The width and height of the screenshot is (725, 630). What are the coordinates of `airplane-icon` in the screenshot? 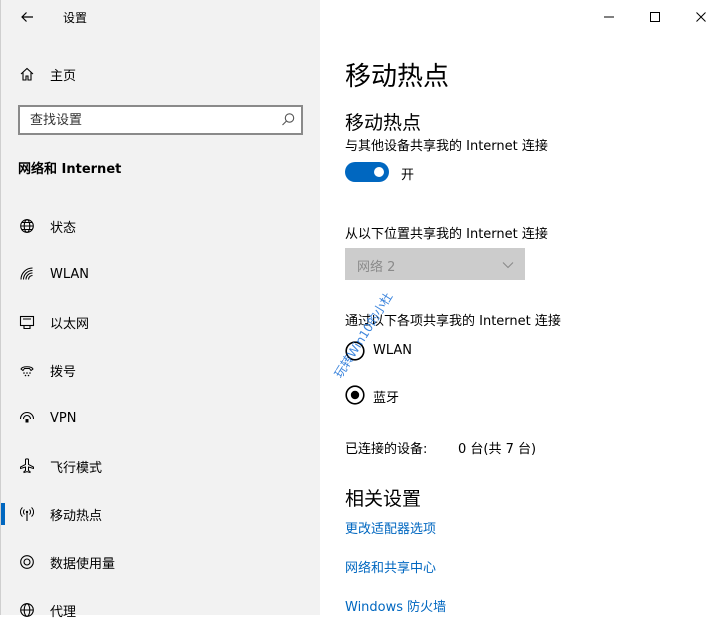 It's located at (27, 466).